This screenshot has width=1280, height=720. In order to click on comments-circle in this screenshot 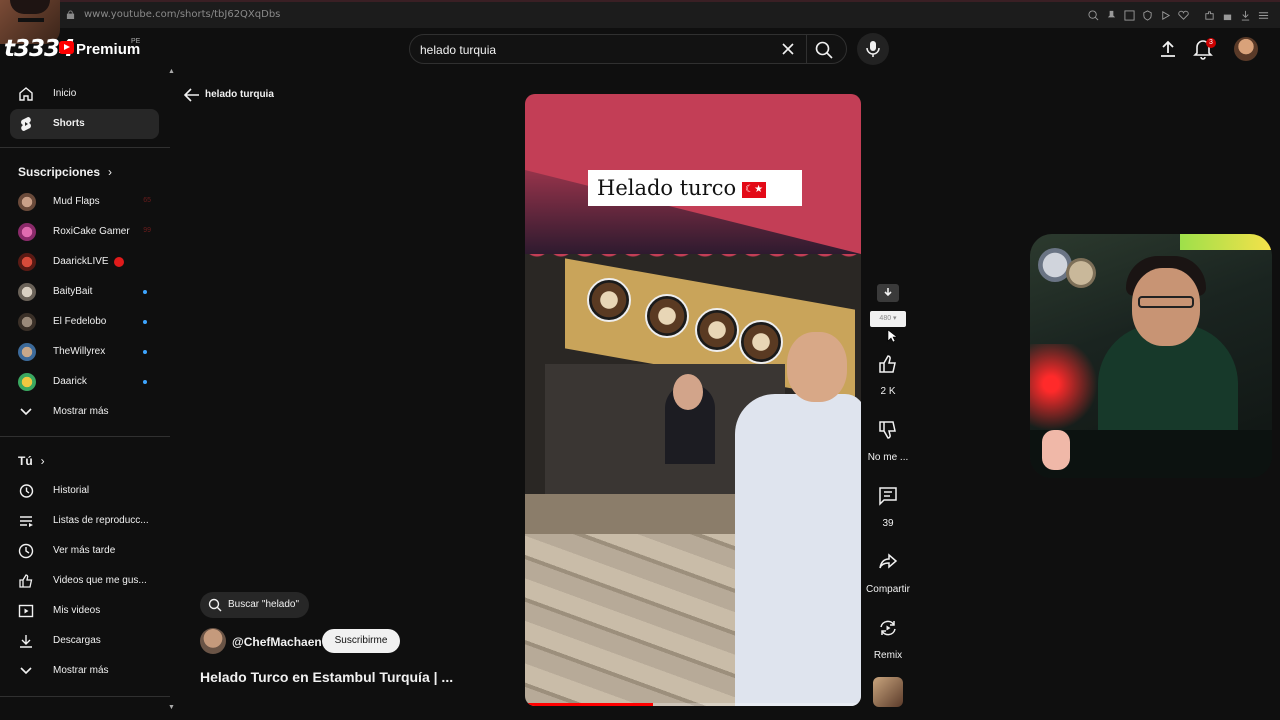, I will do `click(888, 496)`.